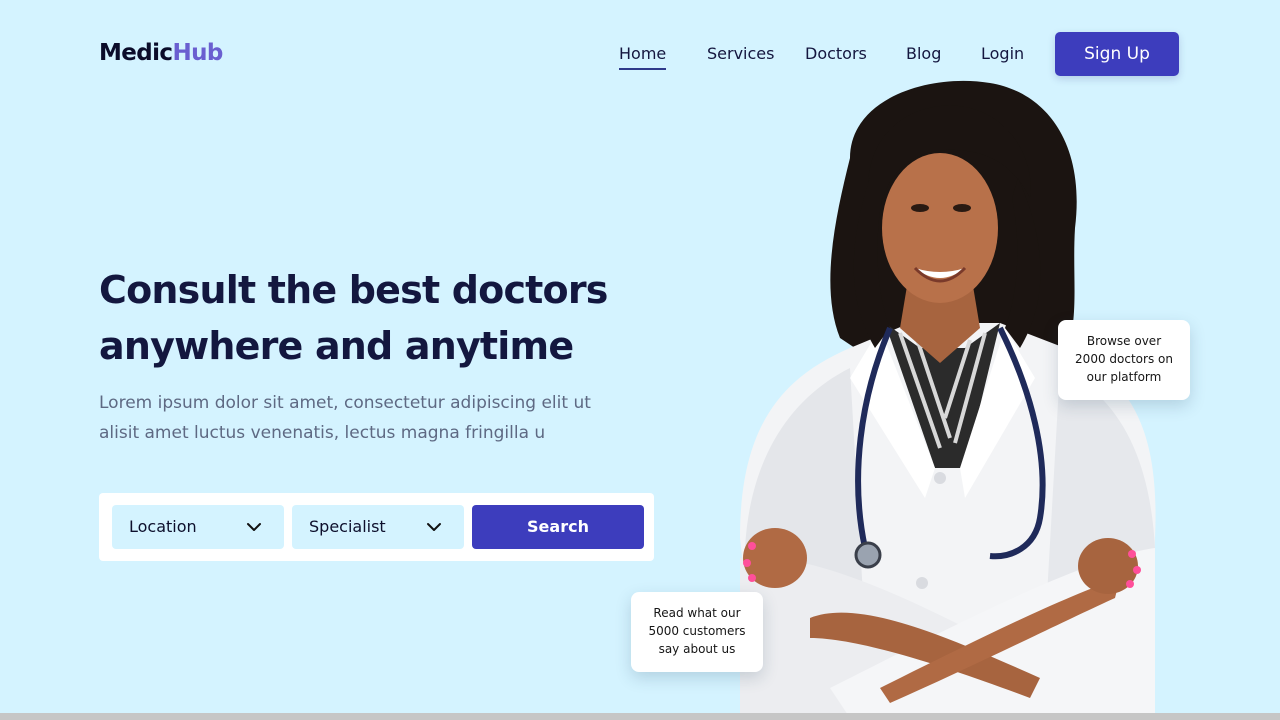 Image resolution: width=1280 pixels, height=720 pixels. I want to click on nav-doctors-link: Doctors, so click(836, 54).